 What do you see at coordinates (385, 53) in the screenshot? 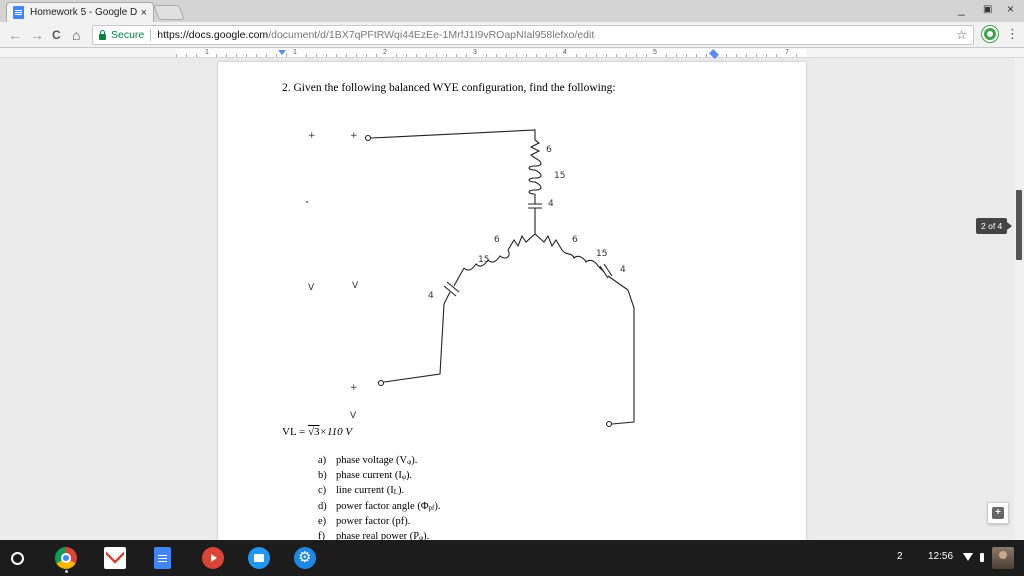
I see `ruler-number: 2` at bounding box center [385, 53].